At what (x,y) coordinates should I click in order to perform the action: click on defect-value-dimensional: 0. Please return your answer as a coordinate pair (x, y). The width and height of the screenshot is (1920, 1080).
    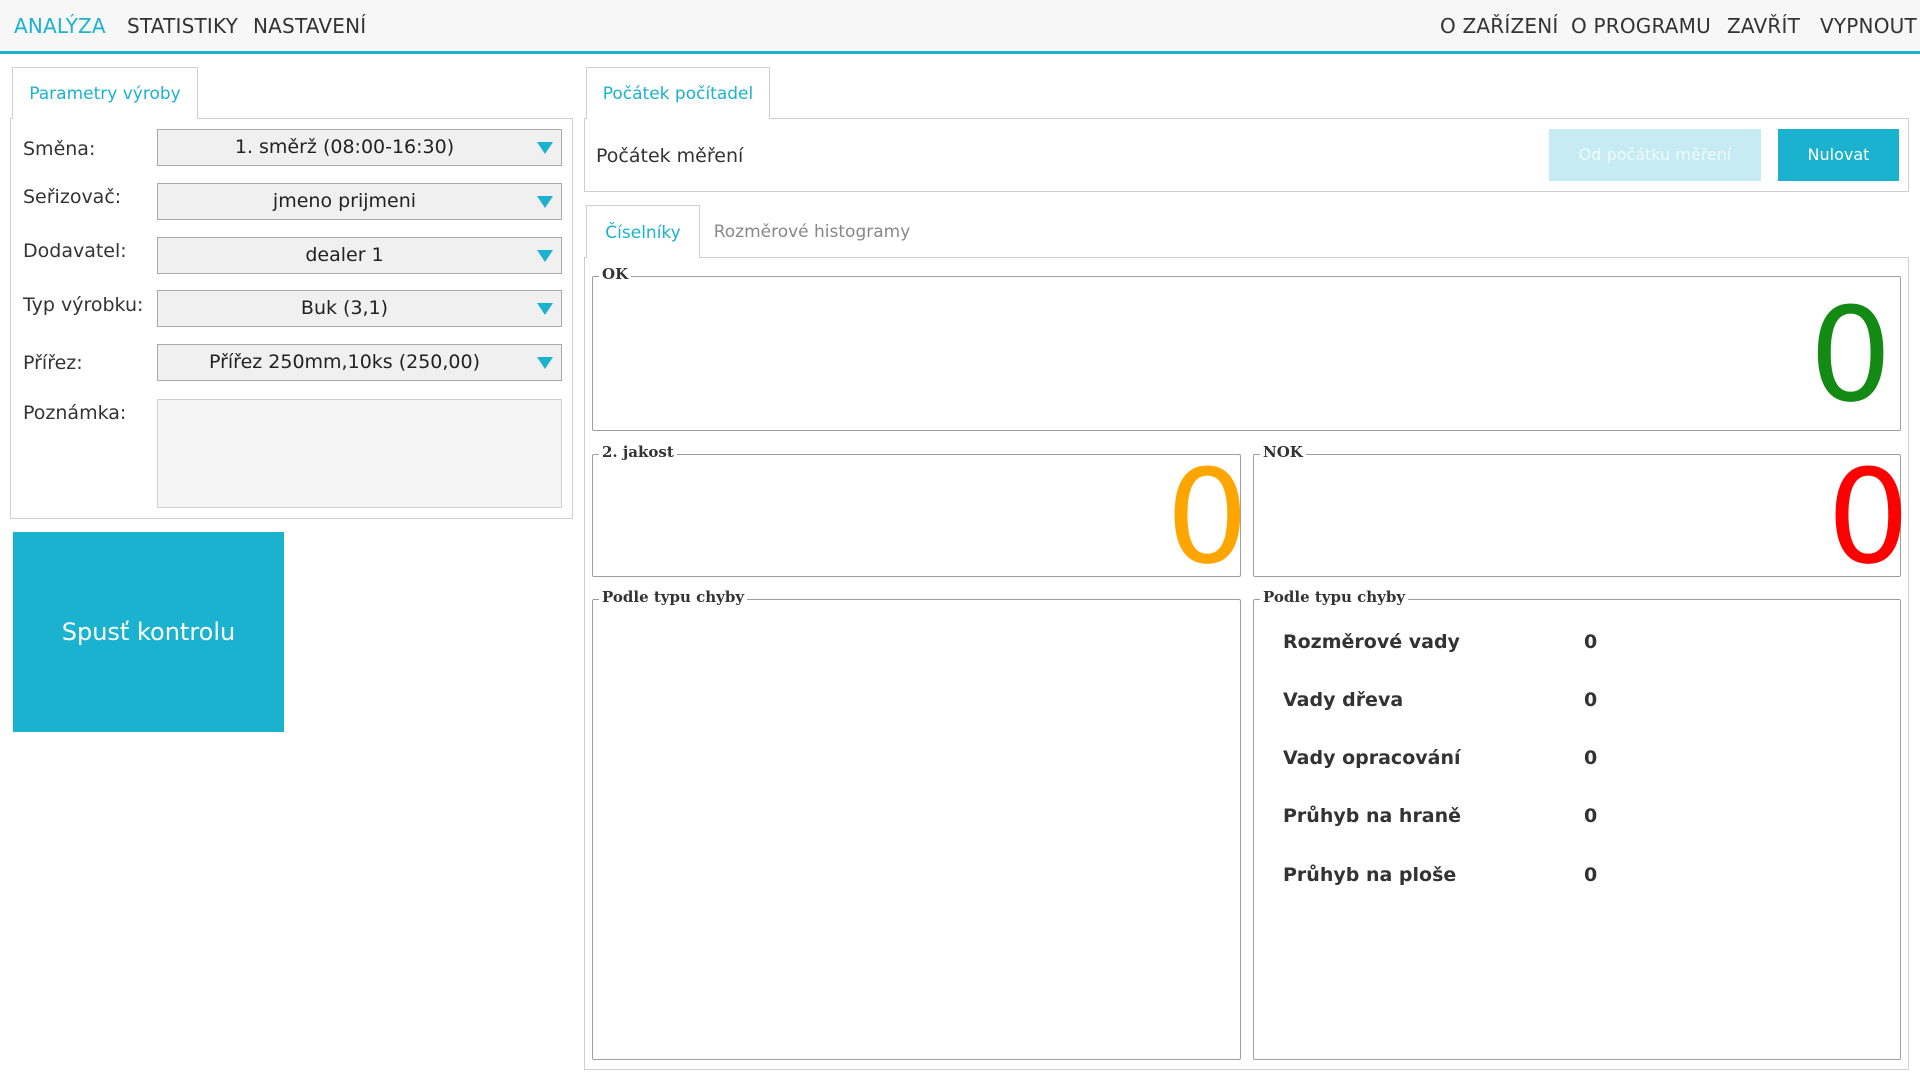
    Looking at the image, I should click on (1591, 642).